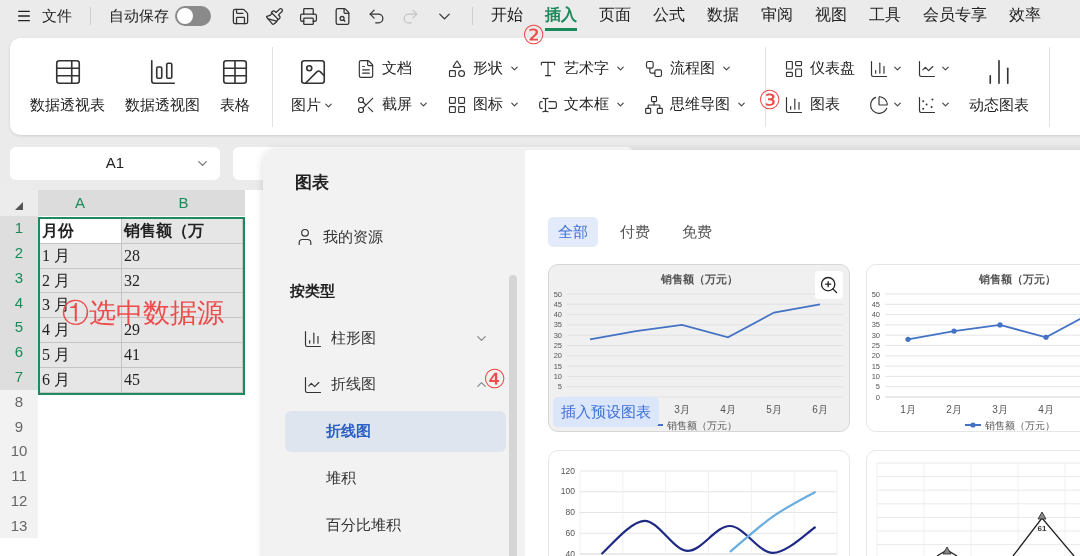  I want to click on ribbon-button: 图标, so click(483, 104).